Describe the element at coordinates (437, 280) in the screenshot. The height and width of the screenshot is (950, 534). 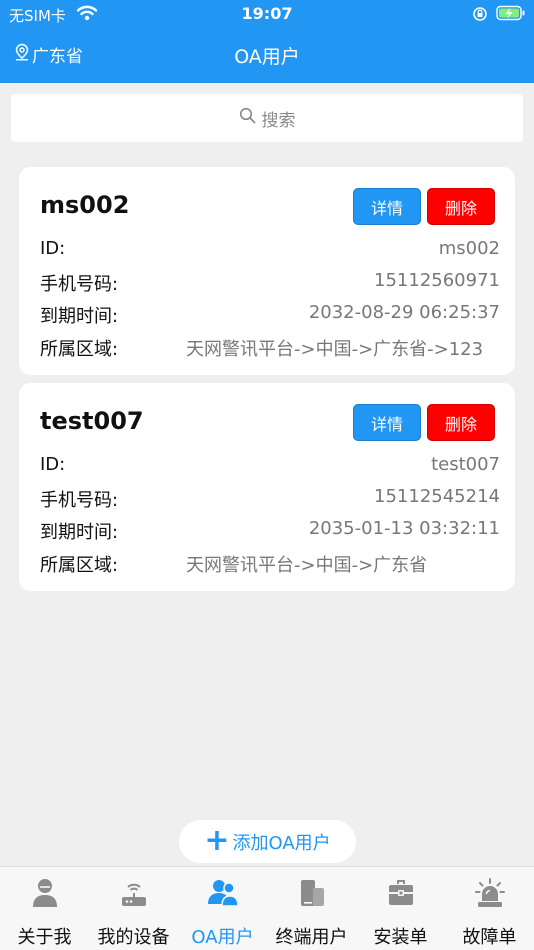
I see `field-value: 15112560971` at that location.